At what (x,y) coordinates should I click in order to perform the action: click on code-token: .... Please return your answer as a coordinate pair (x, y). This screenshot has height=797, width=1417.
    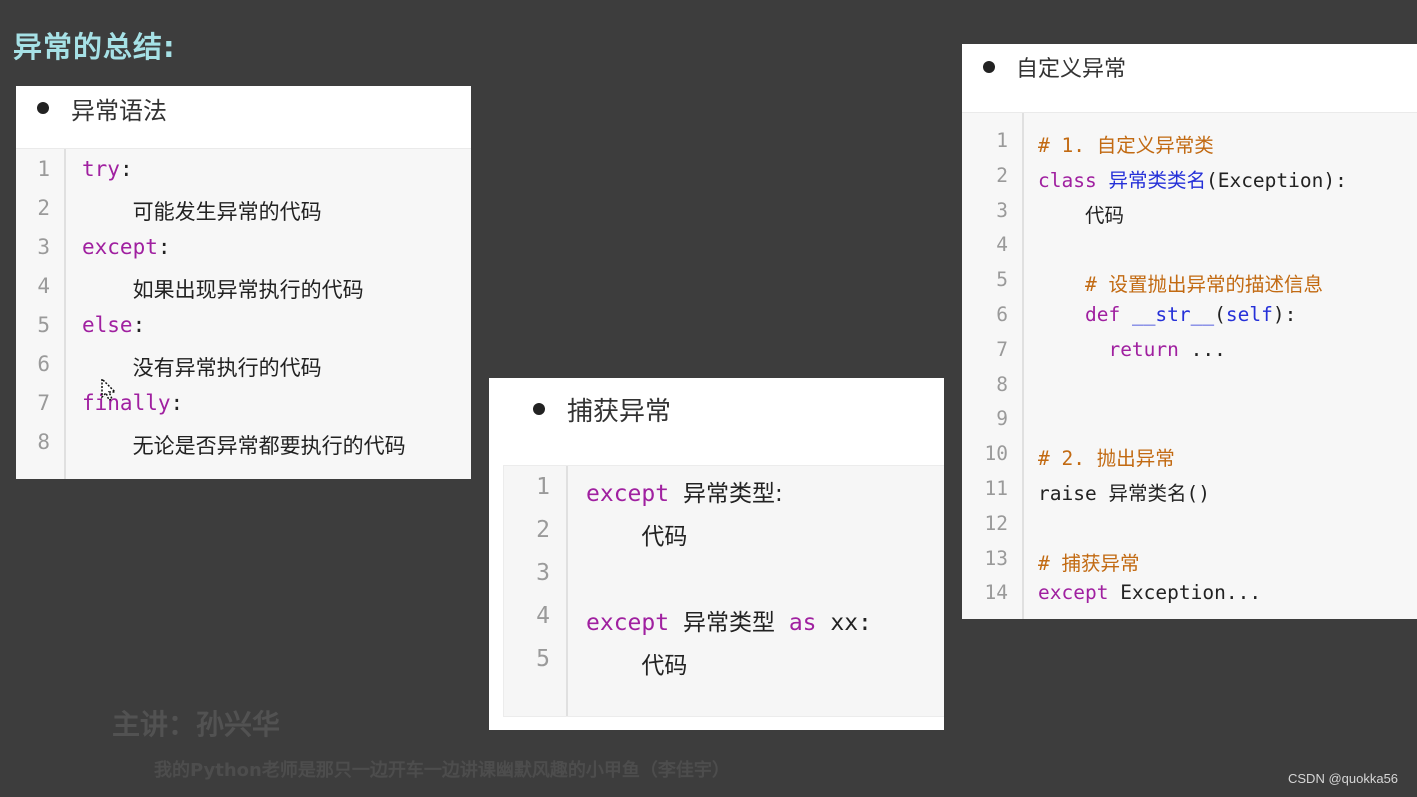
    Looking at the image, I should click on (1202, 349).